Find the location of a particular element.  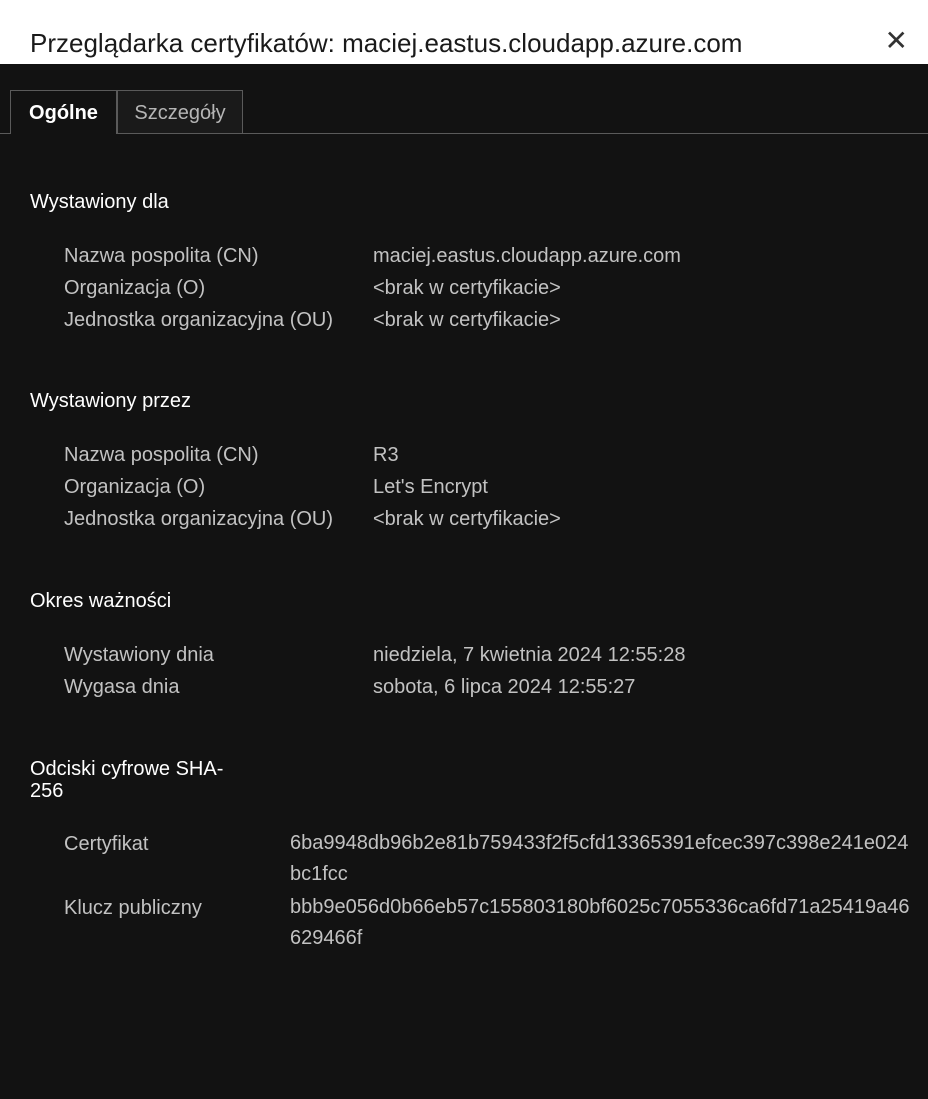

issued-to-heading: Wystawiony dla is located at coordinates (99, 202).